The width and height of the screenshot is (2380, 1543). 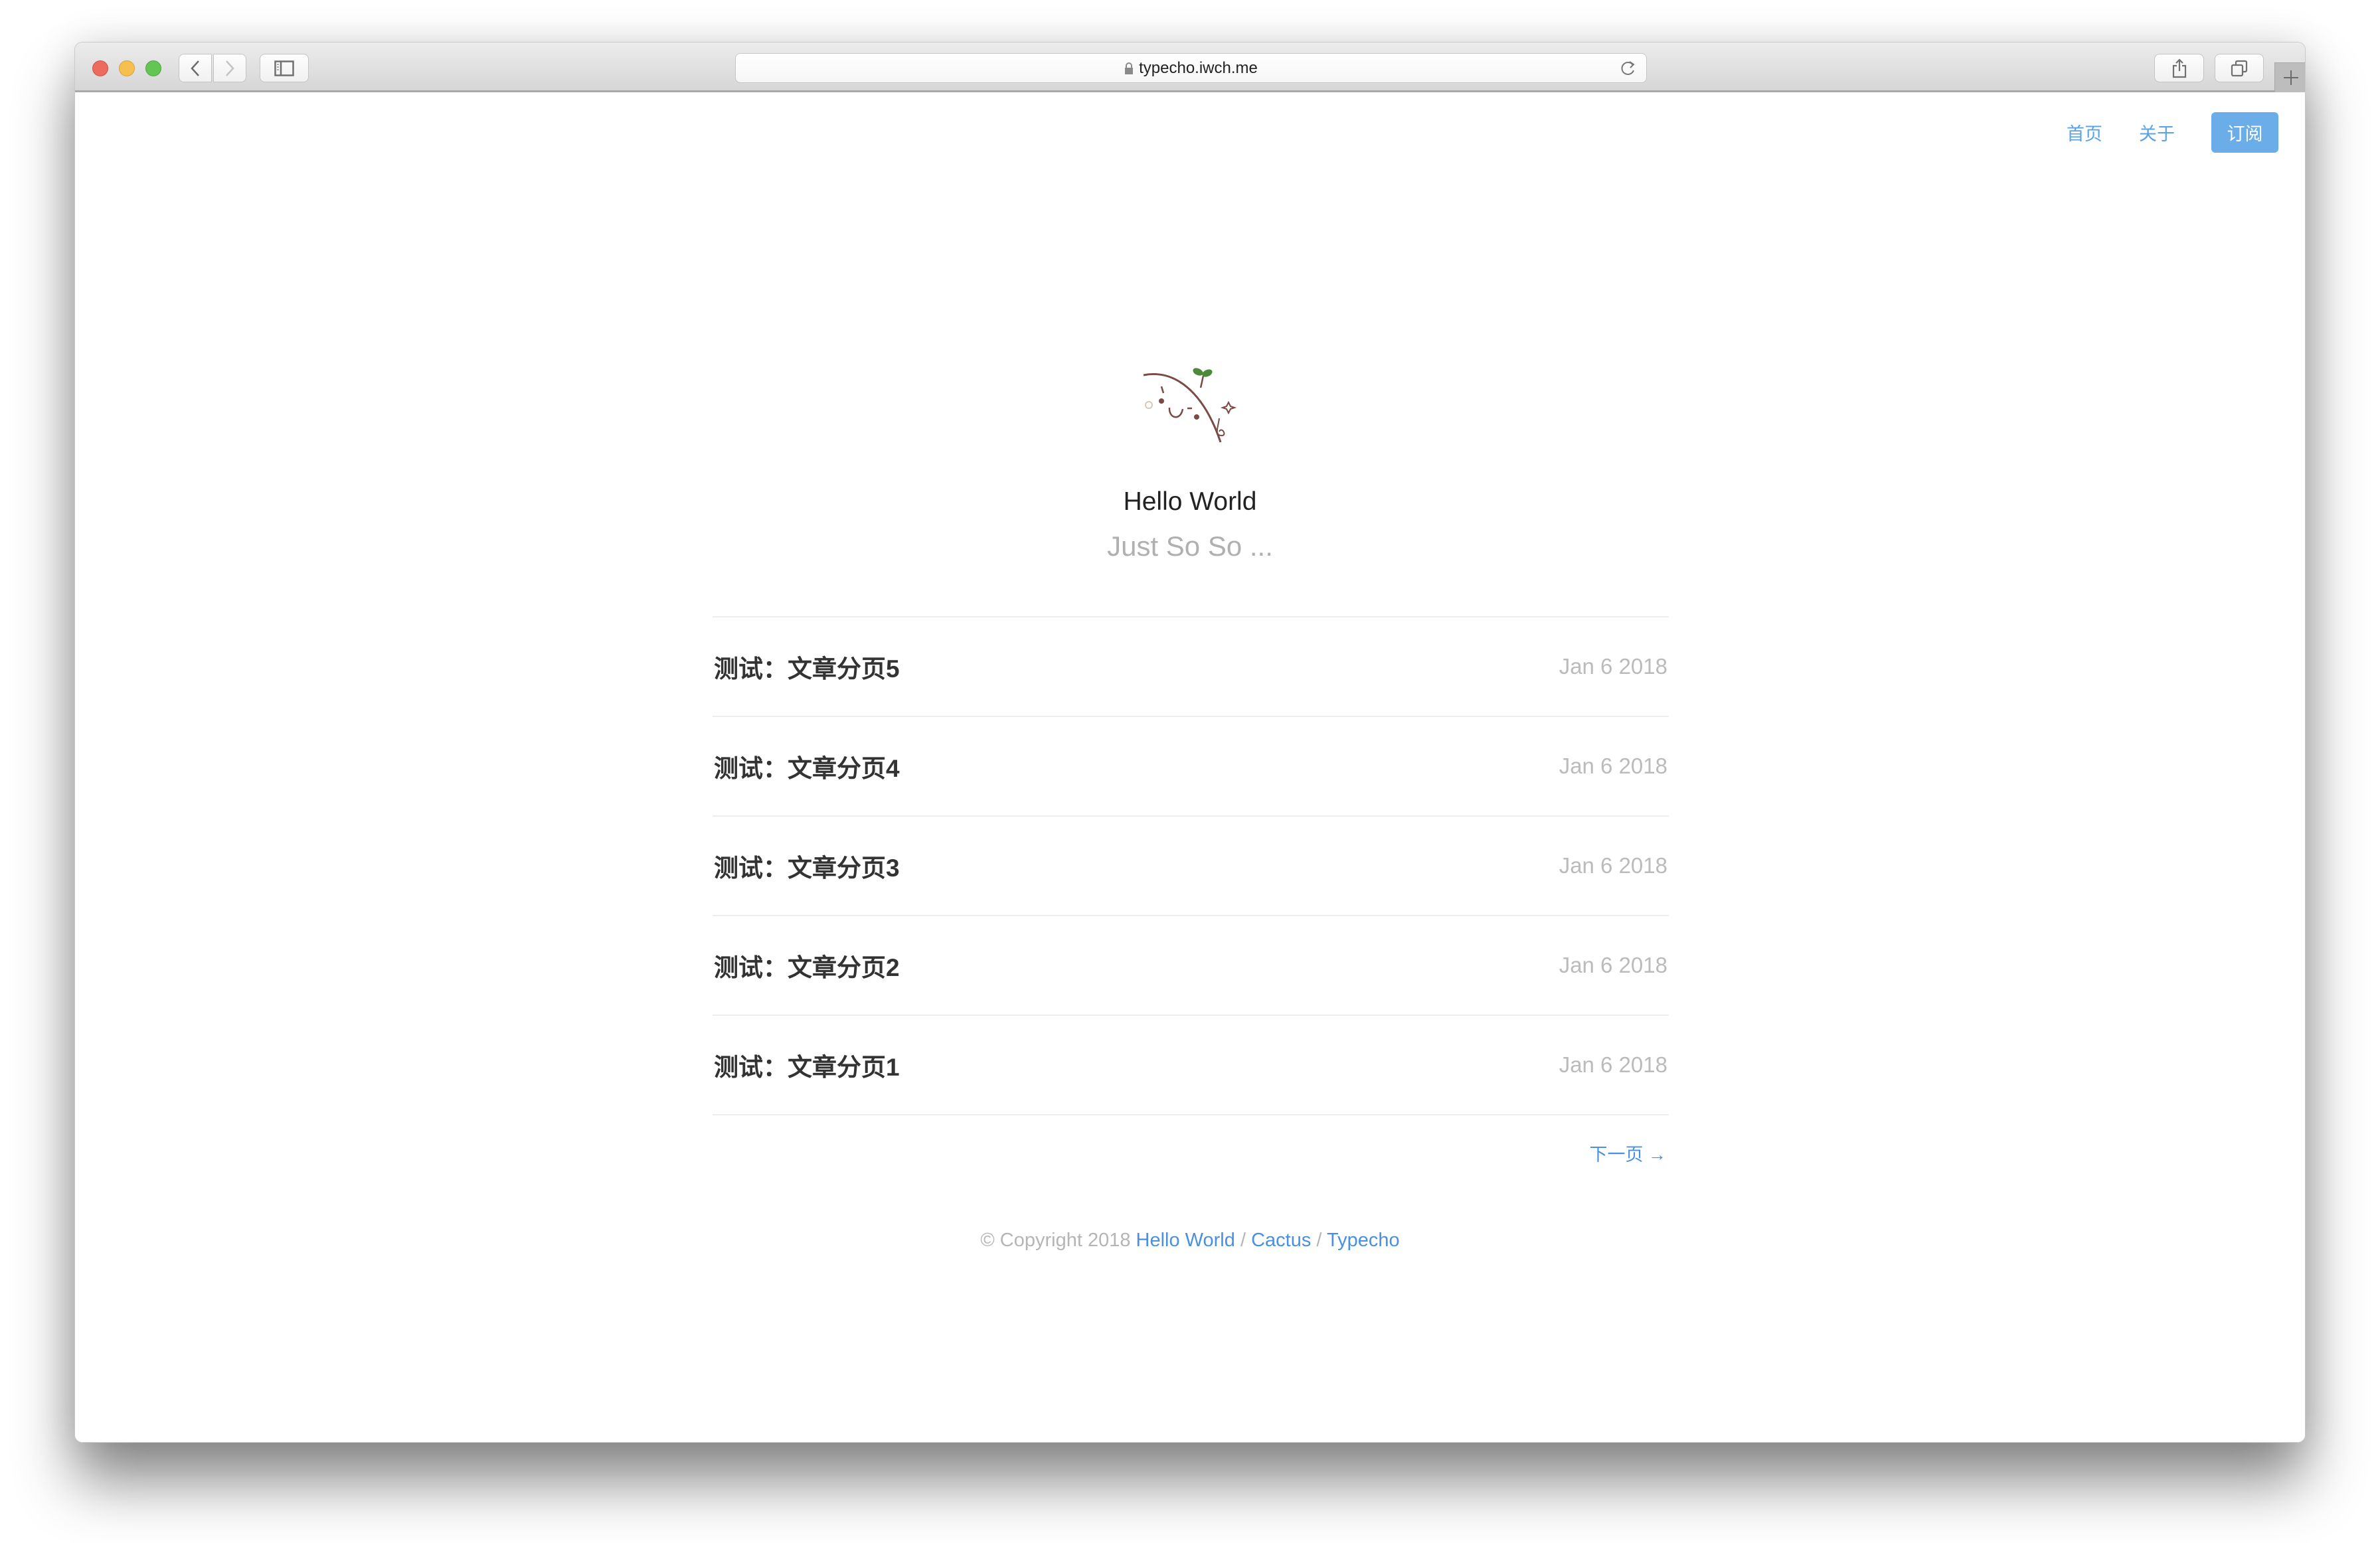 What do you see at coordinates (1281, 1240) in the screenshot?
I see `footer-link-theme: Cactus` at bounding box center [1281, 1240].